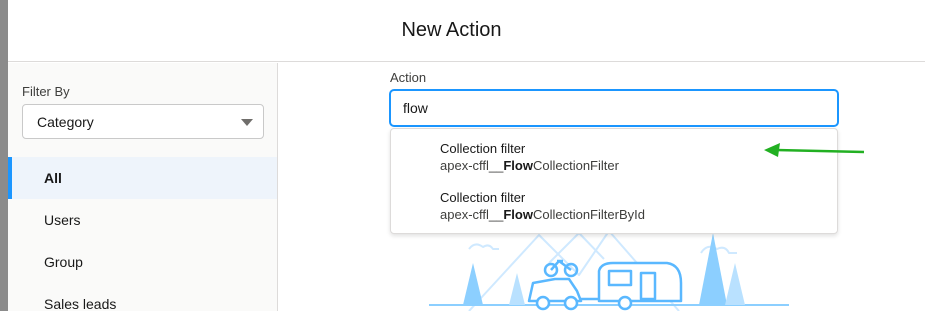  Describe the element at coordinates (4, 155) in the screenshot. I see `window-left-edge` at that location.